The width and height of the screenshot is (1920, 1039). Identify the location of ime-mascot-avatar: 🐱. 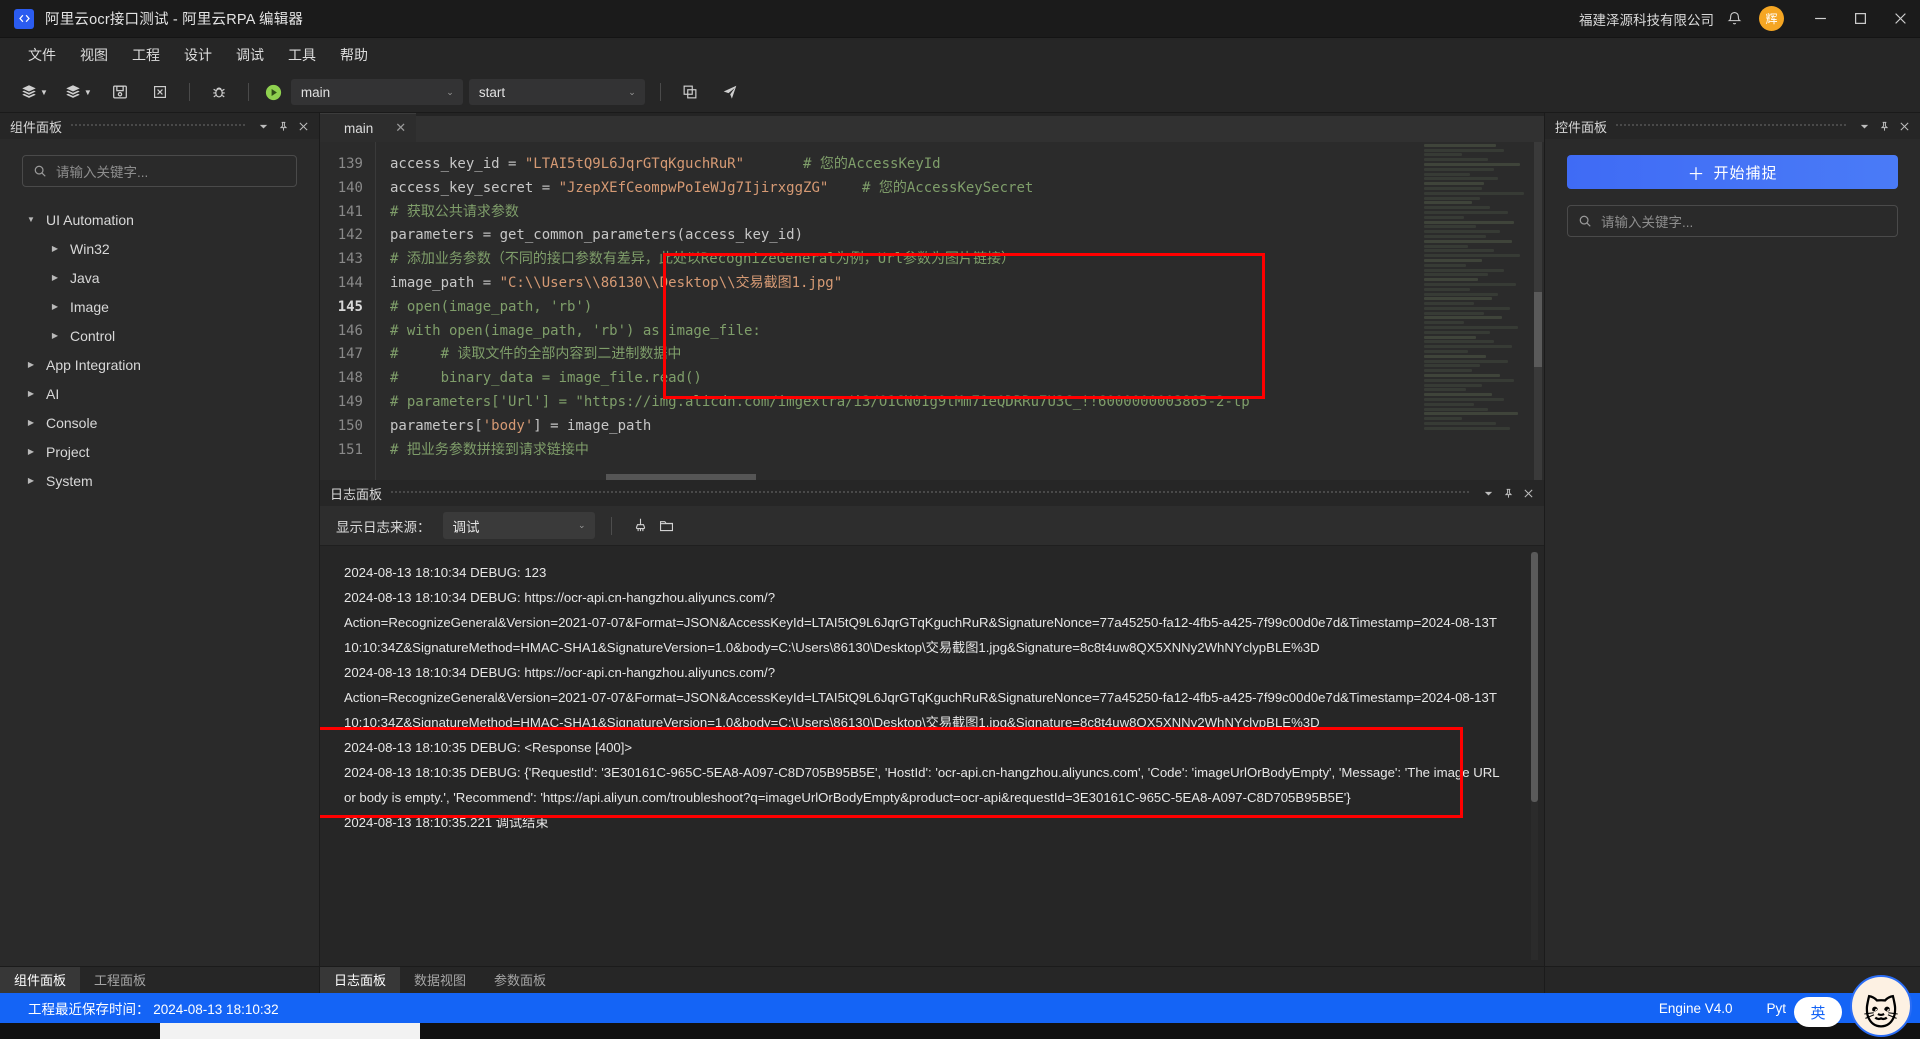
(1881, 1006).